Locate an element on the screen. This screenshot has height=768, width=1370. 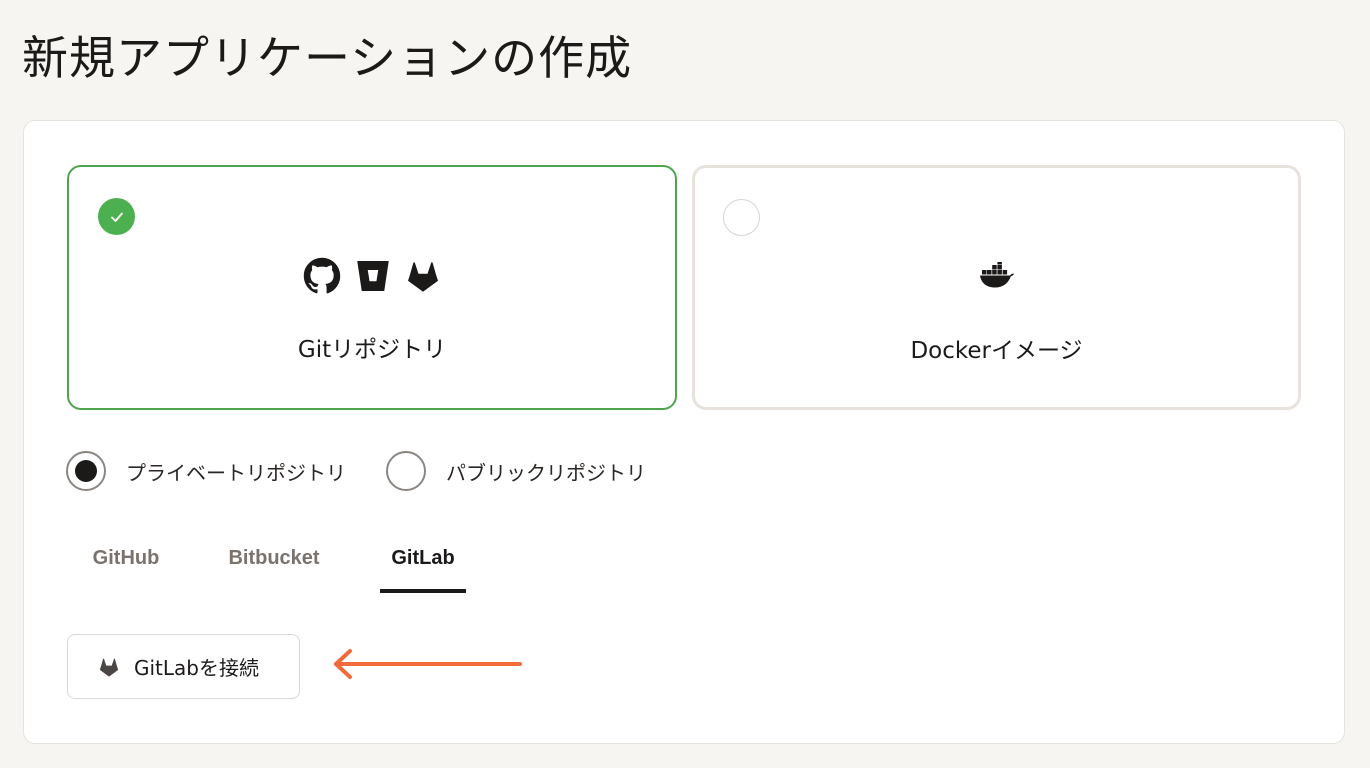
check-icon is located at coordinates (116, 216).